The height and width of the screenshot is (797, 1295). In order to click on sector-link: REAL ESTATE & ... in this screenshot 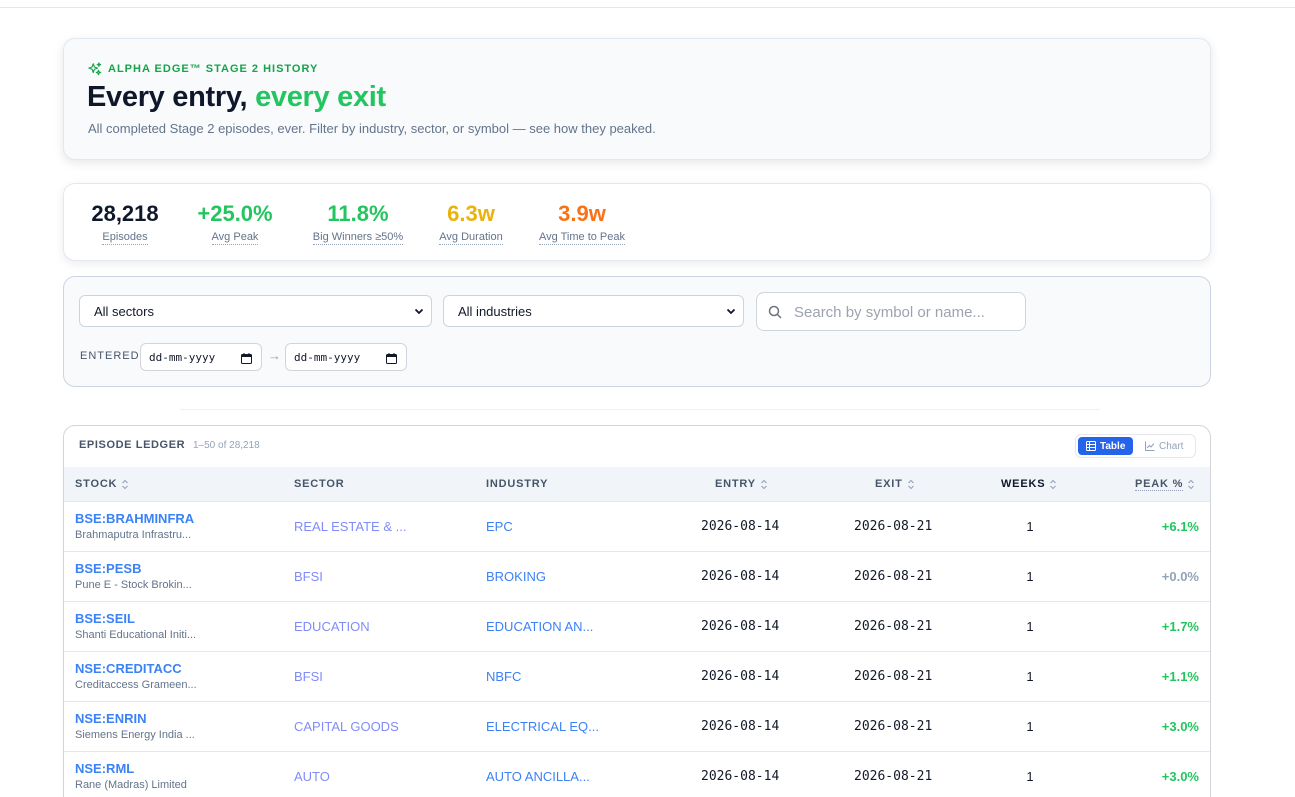, I will do `click(350, 526)`.